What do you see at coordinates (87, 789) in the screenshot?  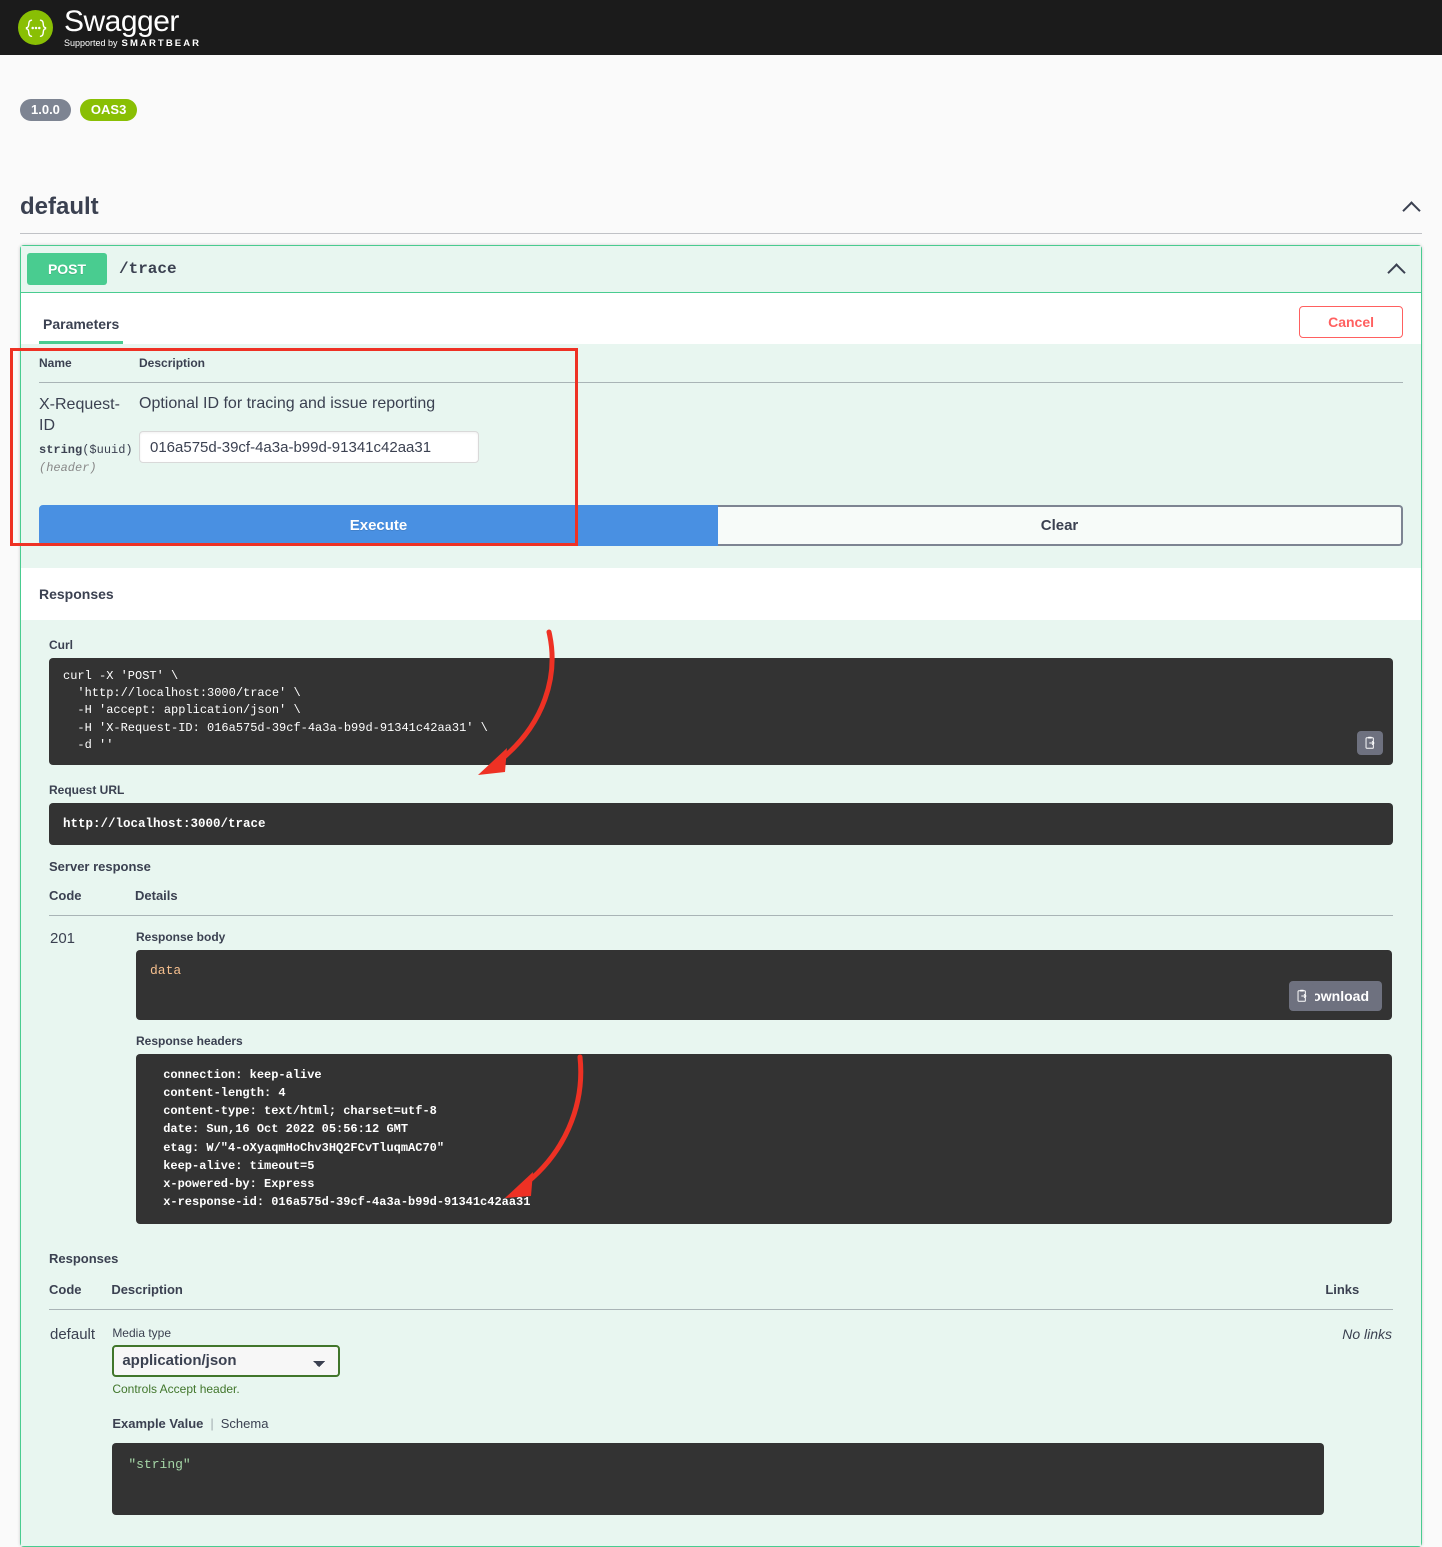 I see `request-url-label: Request URL` at bounding box center [87, 789].